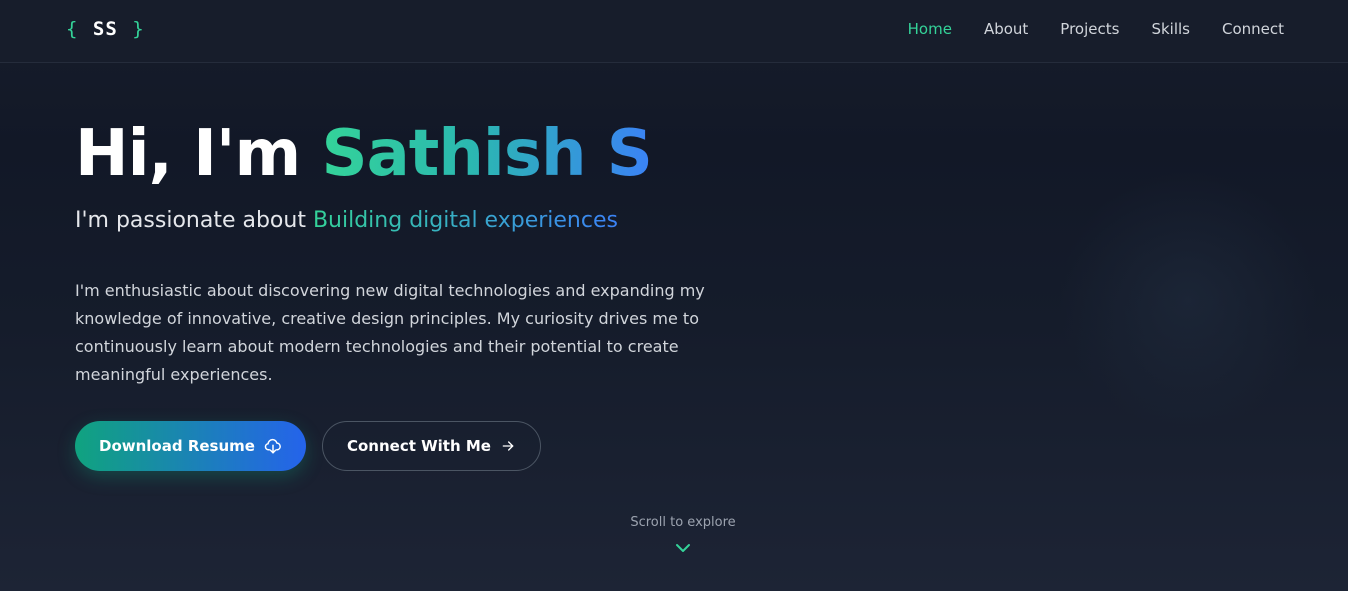 Image resolution: width=1348 pixels, height=591 pixels. I want to click on hero-greeting: Hi, I'm, so click(198, 154).